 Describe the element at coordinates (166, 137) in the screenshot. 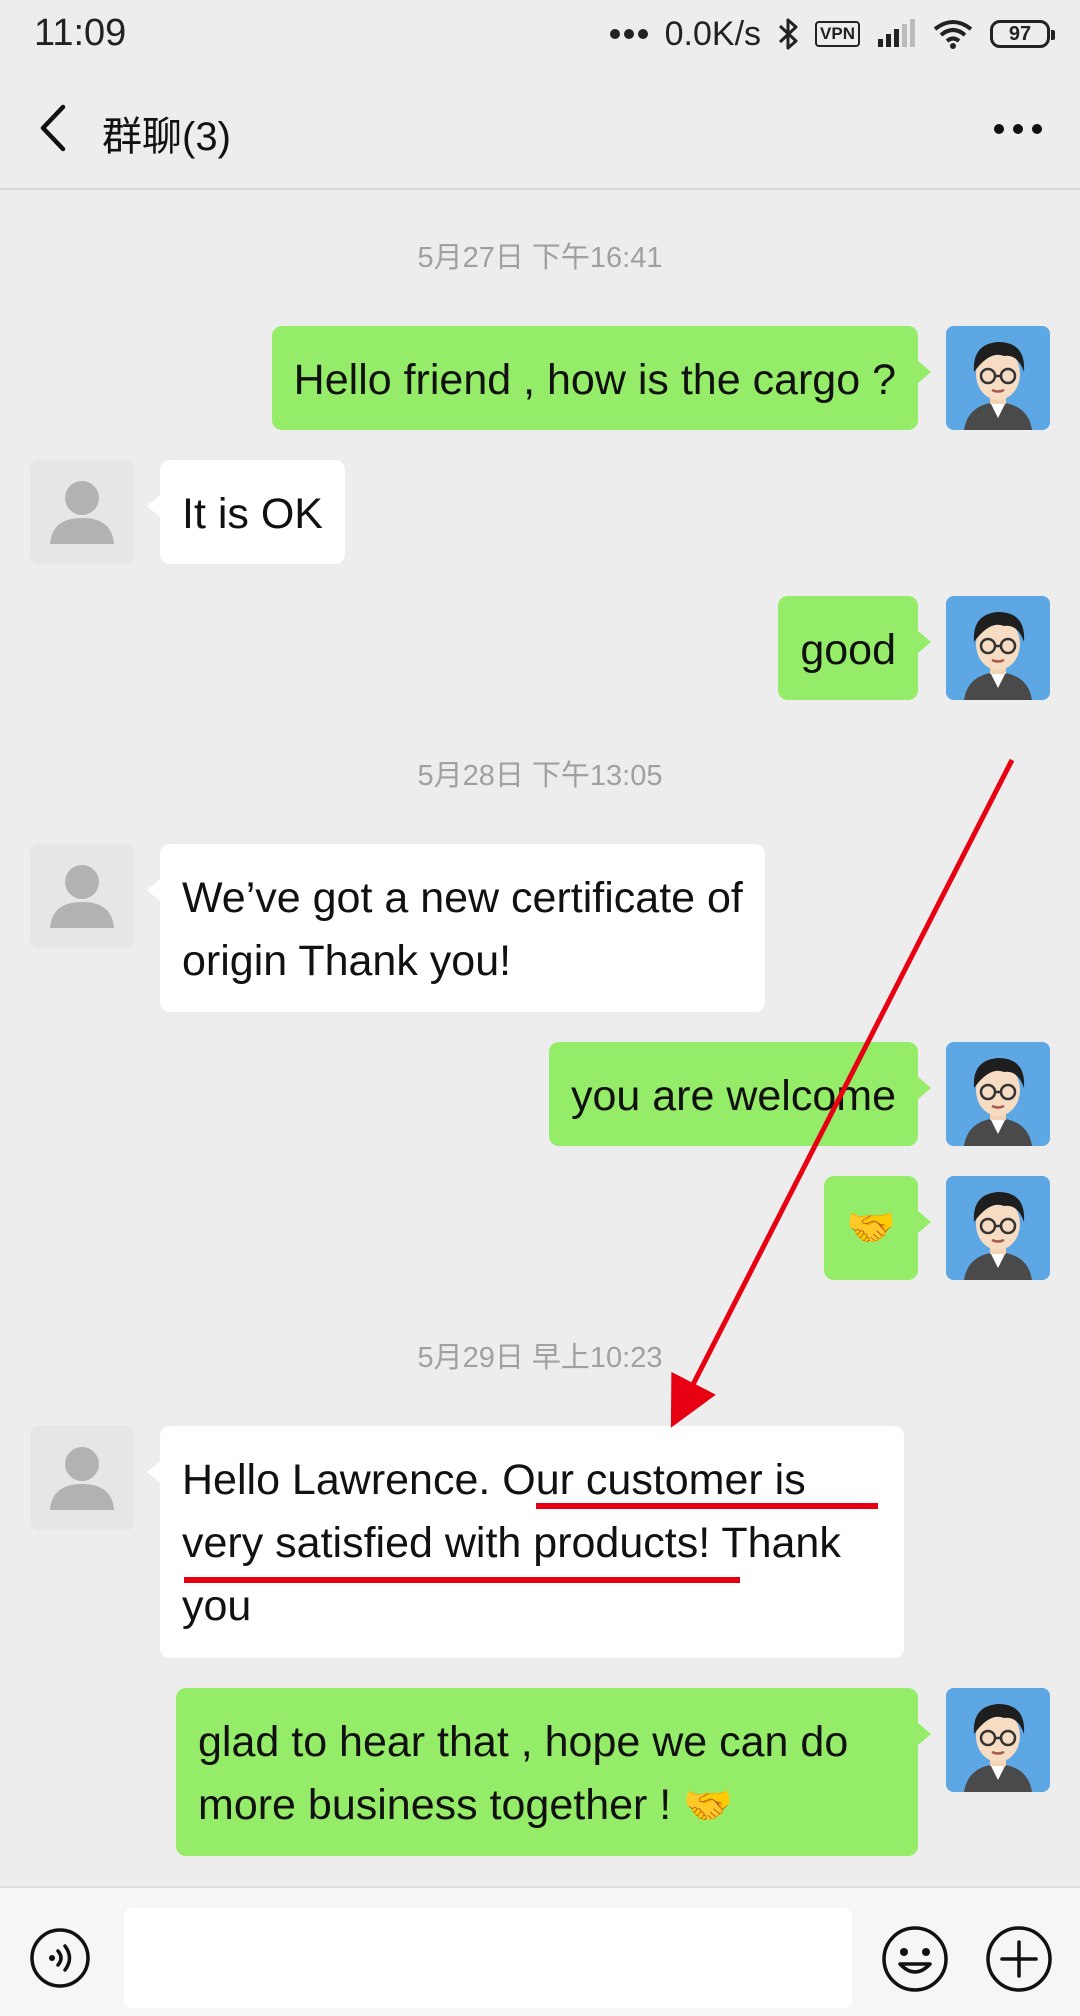

I see `page-title: 群聊(3)` at that location.